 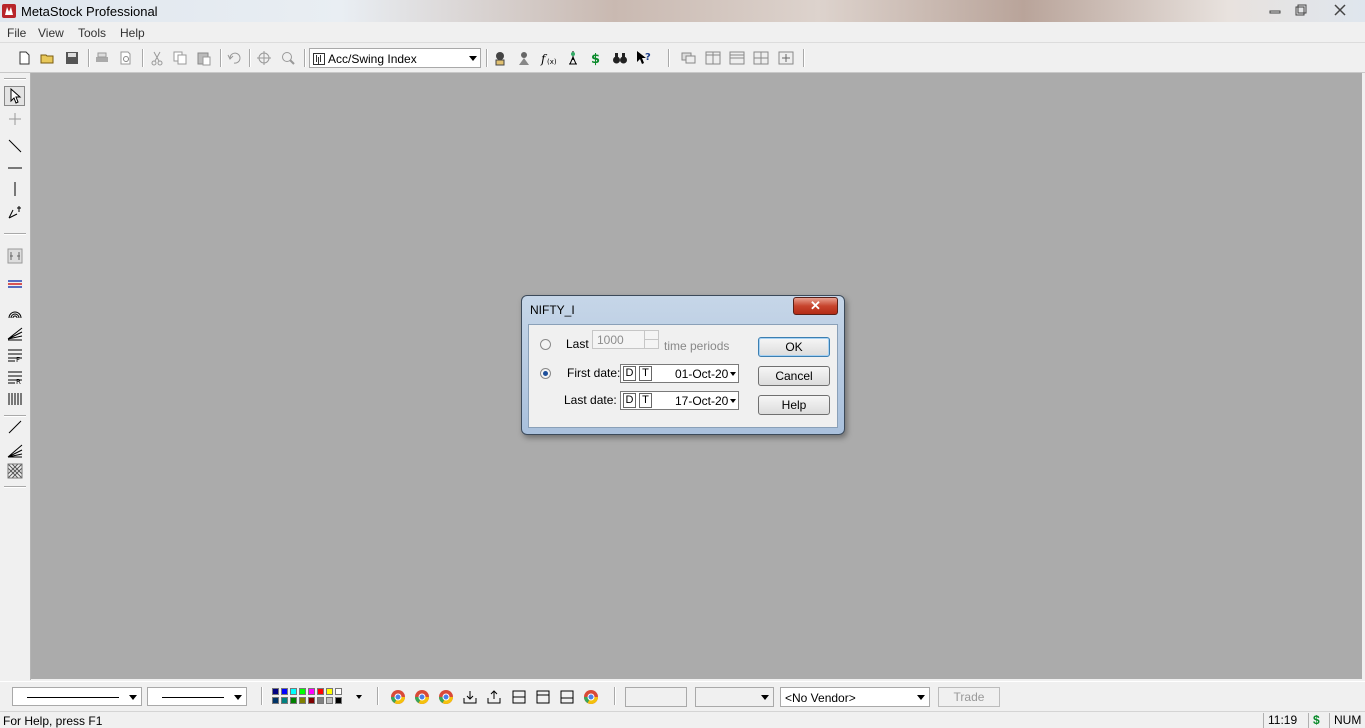 What do you see at coordinates (48, 58) in the screenshot?
I see `open-button` at bounding box center [48, 58].